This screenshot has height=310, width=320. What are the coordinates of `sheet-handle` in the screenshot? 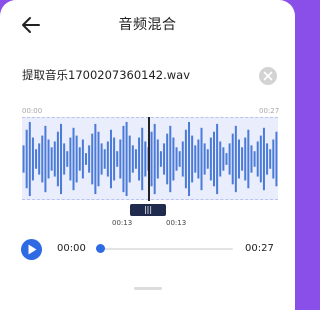 It's located at (148, 288).